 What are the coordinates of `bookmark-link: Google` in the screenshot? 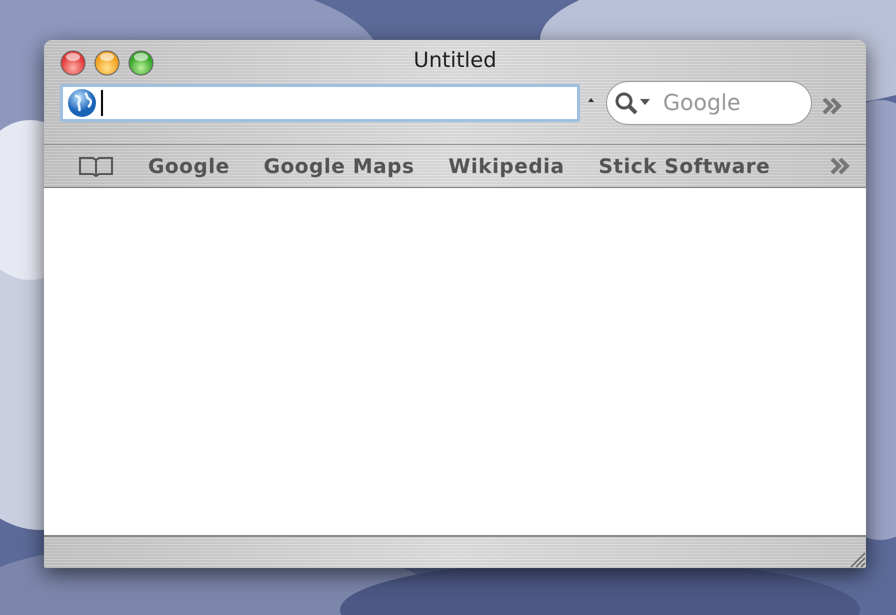 It's located at (189, 166).